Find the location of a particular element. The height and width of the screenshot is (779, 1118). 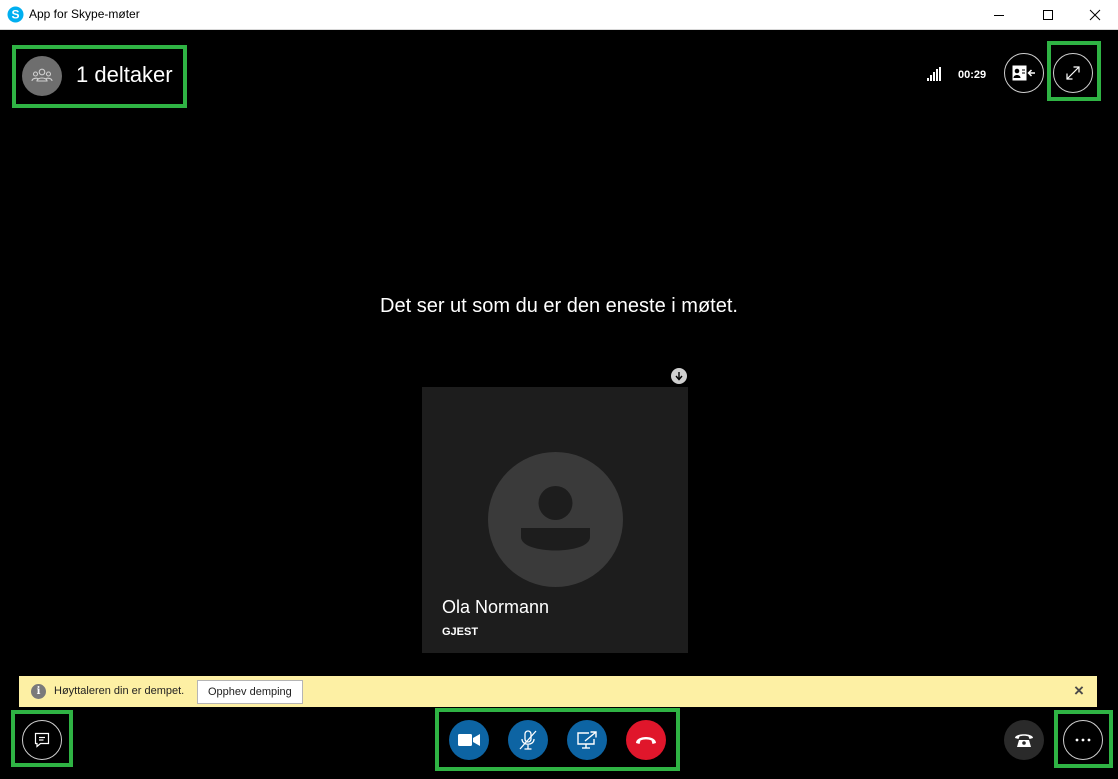

microphone-muted-icon is located at coordinates (528, 740).